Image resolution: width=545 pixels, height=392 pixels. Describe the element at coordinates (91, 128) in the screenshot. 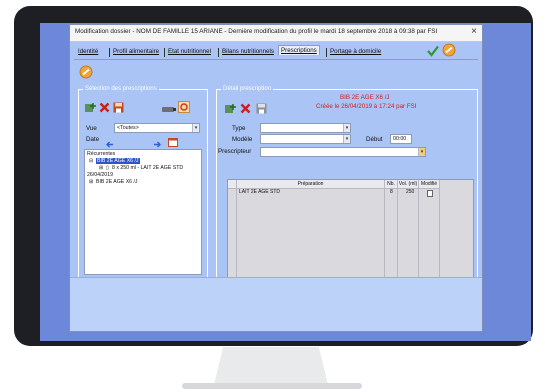

I see `vue-label: Vue` at that location.